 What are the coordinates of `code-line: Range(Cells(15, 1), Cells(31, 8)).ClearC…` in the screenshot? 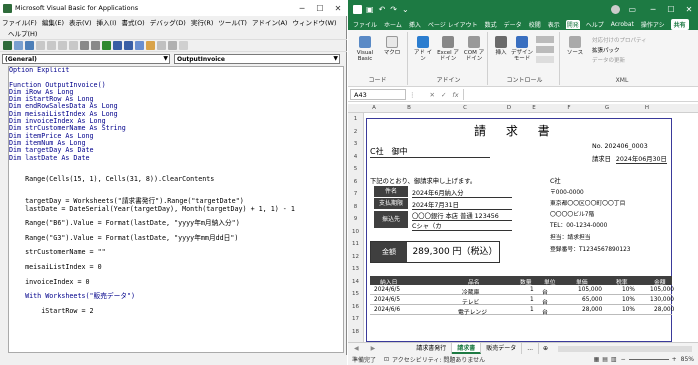 It's located at (176, 180).